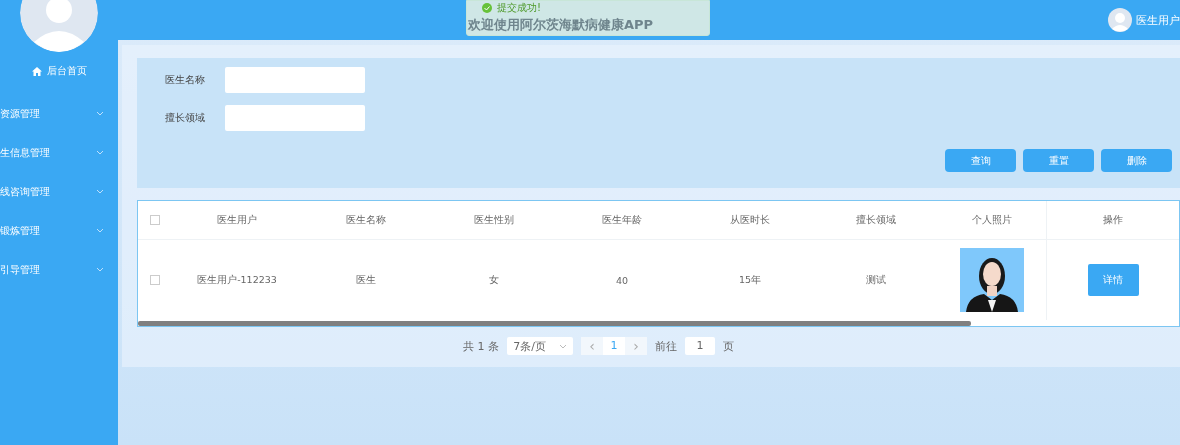 This screenshot has height=445, width=1180. What do you see at coordinates (876, 280) in the screenshot?
I see `table-cell-text: 测试` at bounding box center [876, 280].